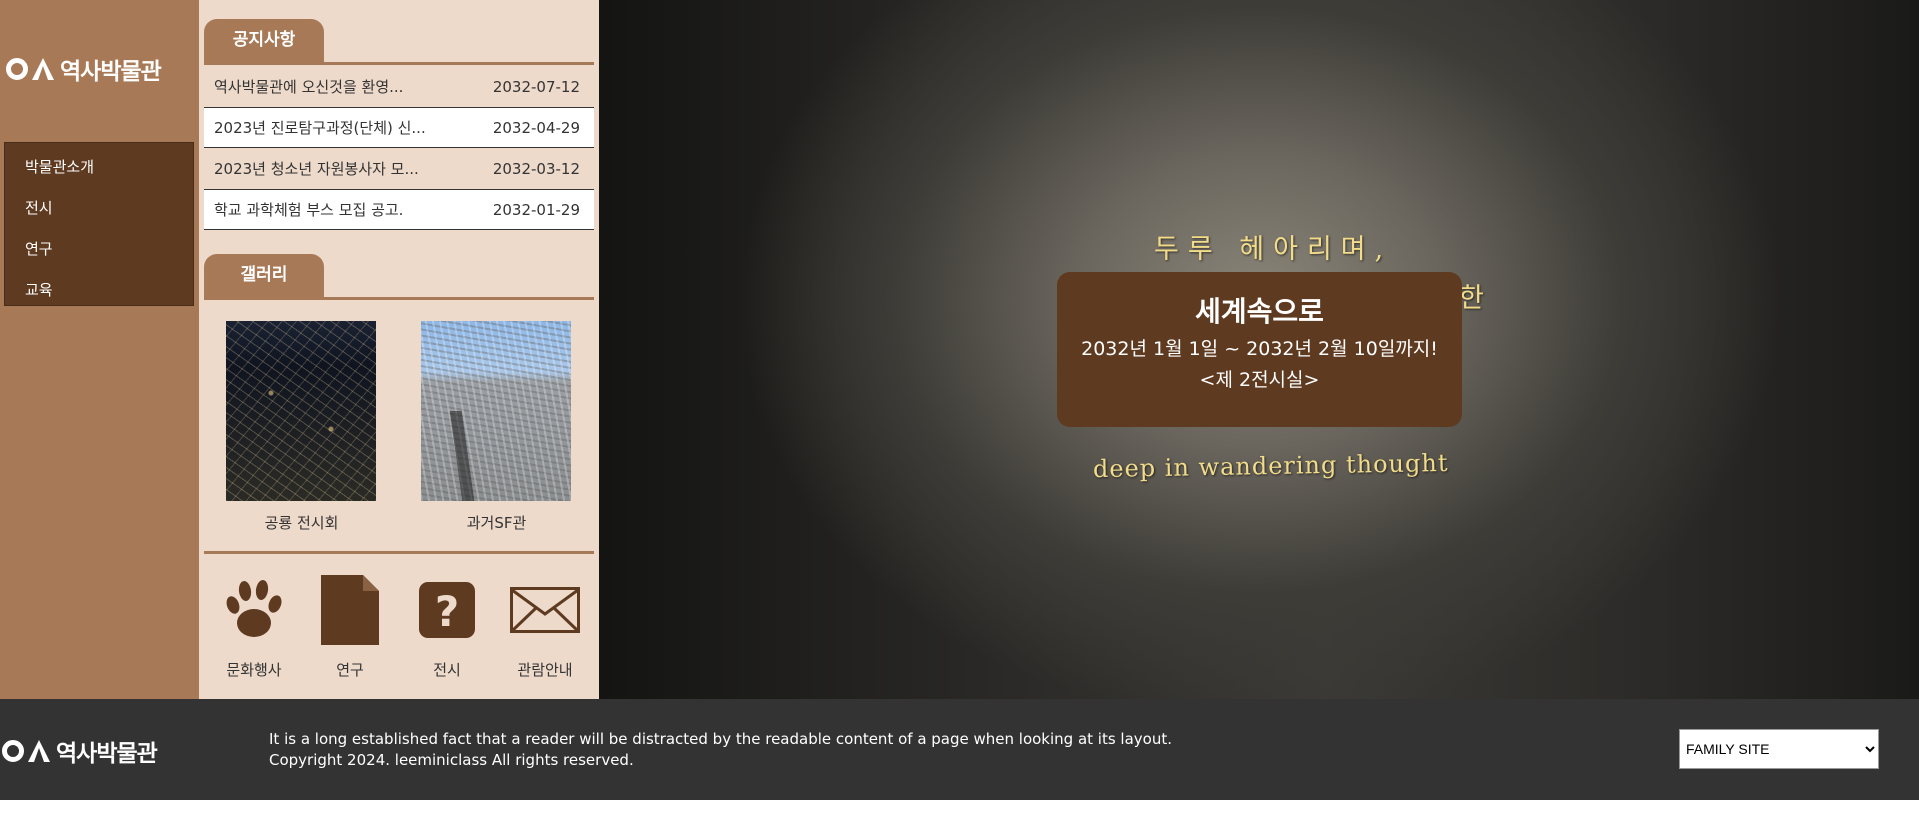 Image resolution: width=1919 pixels, height=828 pixels. I want to click on nav-item-research: 연구, so click(99, 251).